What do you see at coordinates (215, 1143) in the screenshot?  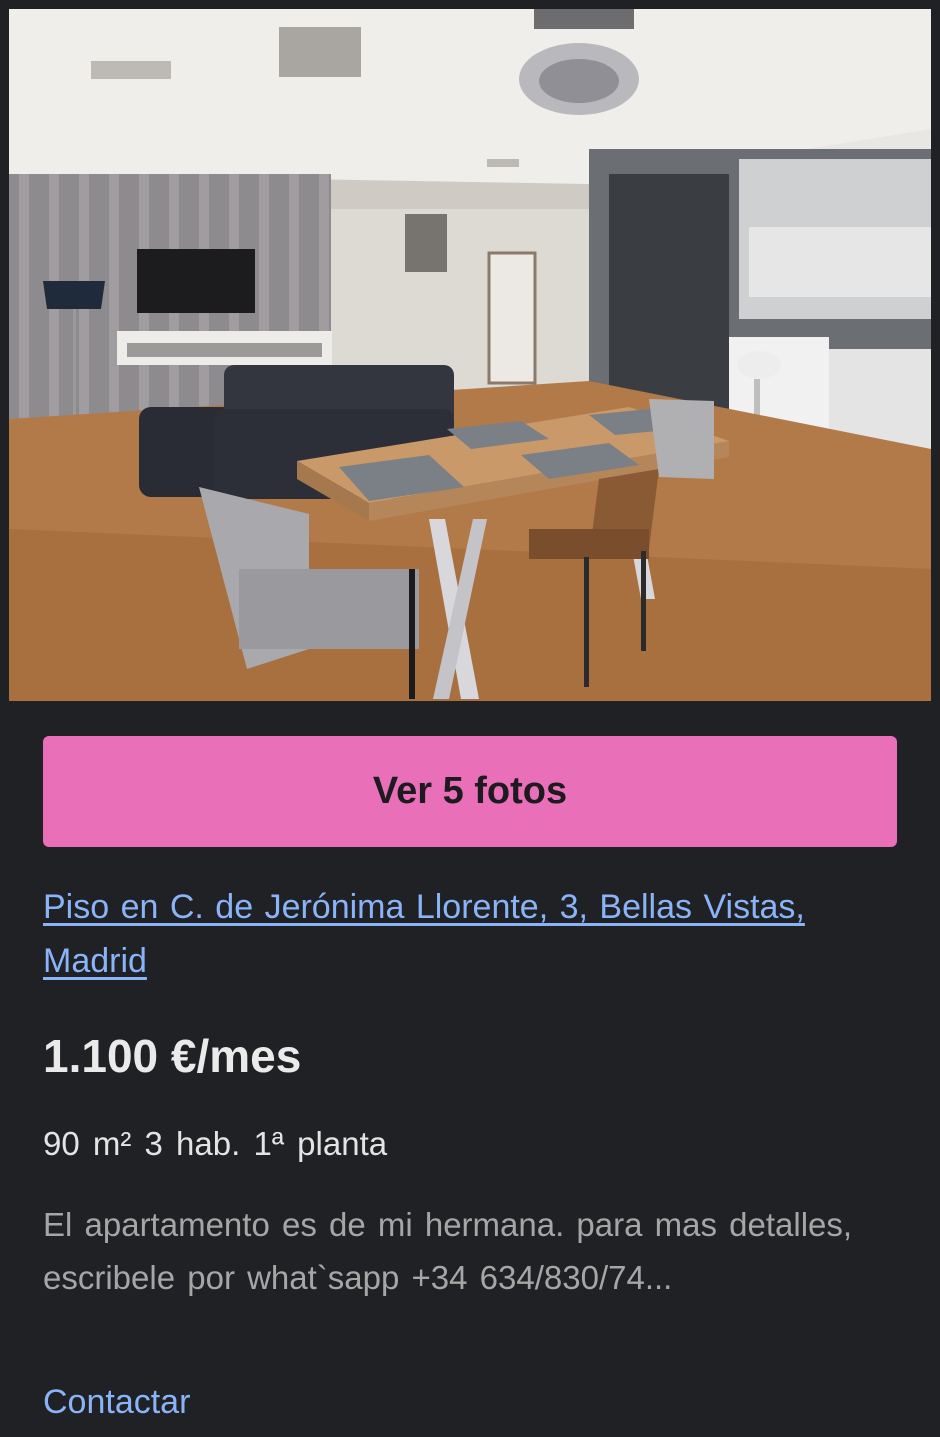 I see `listing-features: 90 m² 3 hab. 1ª planta` at bounding box center [215, 1143].